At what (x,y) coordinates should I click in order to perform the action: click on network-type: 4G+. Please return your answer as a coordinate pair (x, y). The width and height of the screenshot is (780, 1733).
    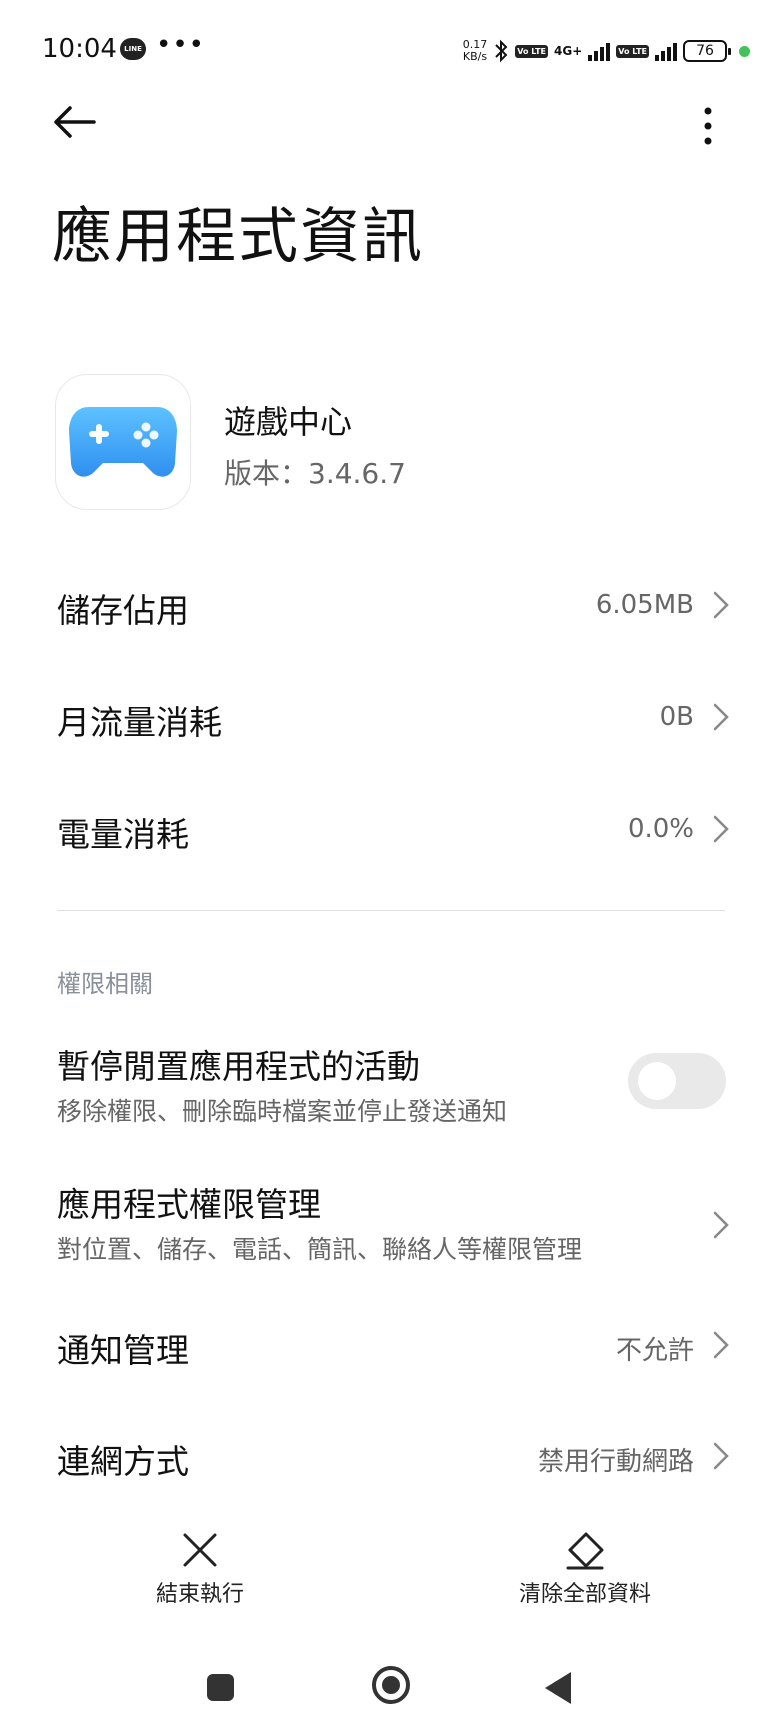
    Looking at the image, I should click on (568, 51).